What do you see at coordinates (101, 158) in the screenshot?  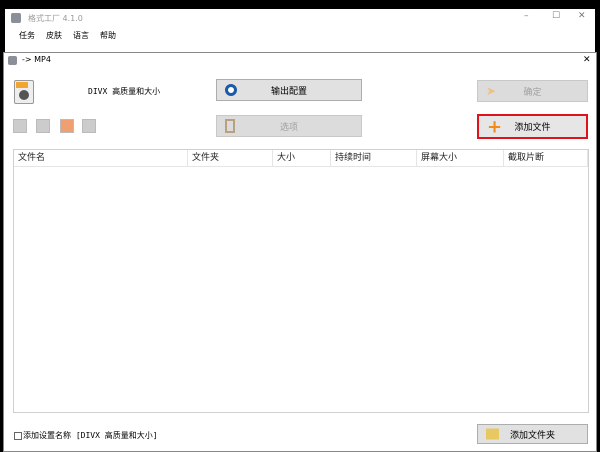 I see `col-filename: 文件名` at bounding box center [101, 158].